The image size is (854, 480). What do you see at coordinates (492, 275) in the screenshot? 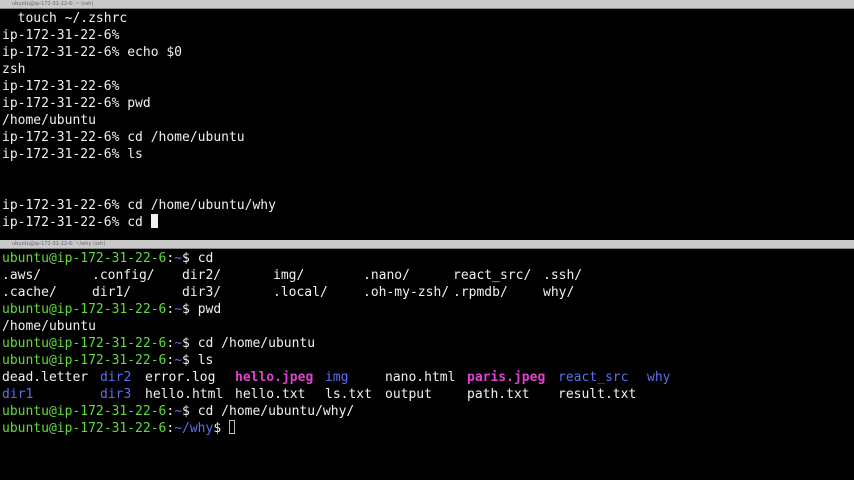
I see `dir-entry: react_src/` at bounding box center [492, 275].